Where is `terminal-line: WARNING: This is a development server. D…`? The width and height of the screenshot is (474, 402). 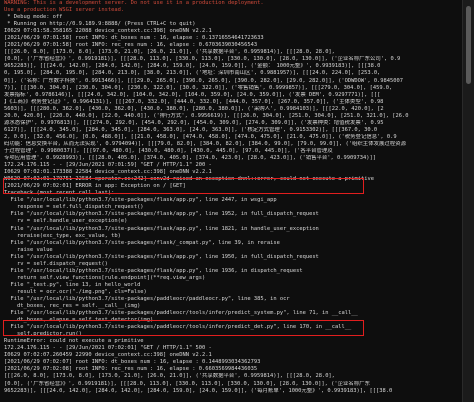 terminal-line: WARNING: This is a development server. D… is located at coordinates (134, 3).